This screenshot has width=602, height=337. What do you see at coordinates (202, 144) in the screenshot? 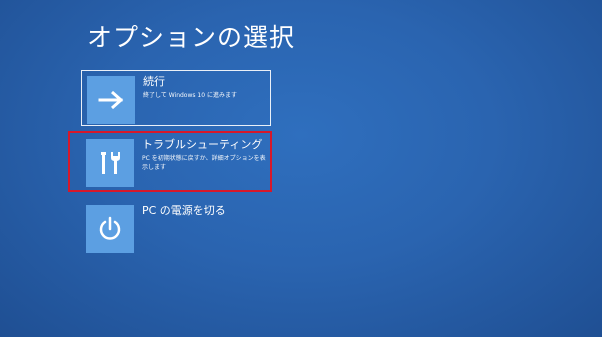
I see `troubleshoot-title: トラブルシューティング` at bounding box center [202, 144].